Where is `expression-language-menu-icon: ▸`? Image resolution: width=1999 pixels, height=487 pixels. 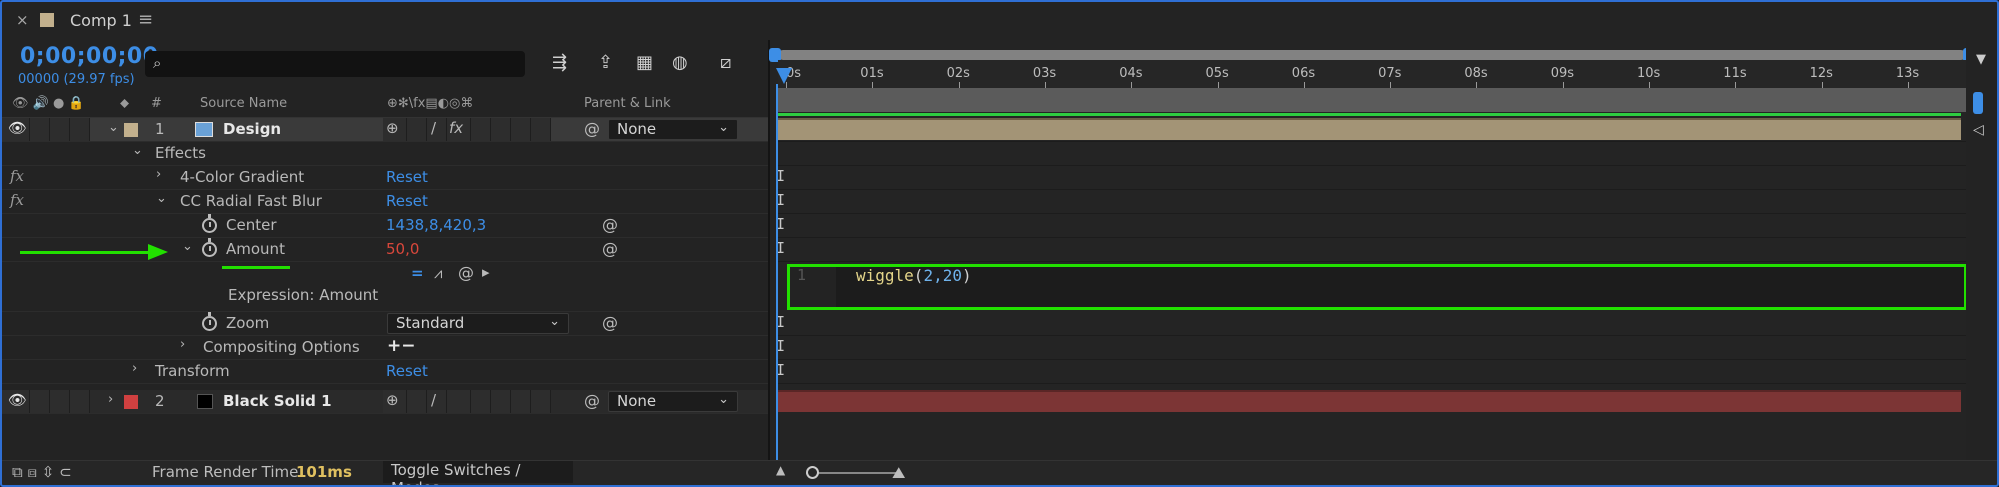 expression-language-menu-icon: ▸ is located at coordinates (486, 272).